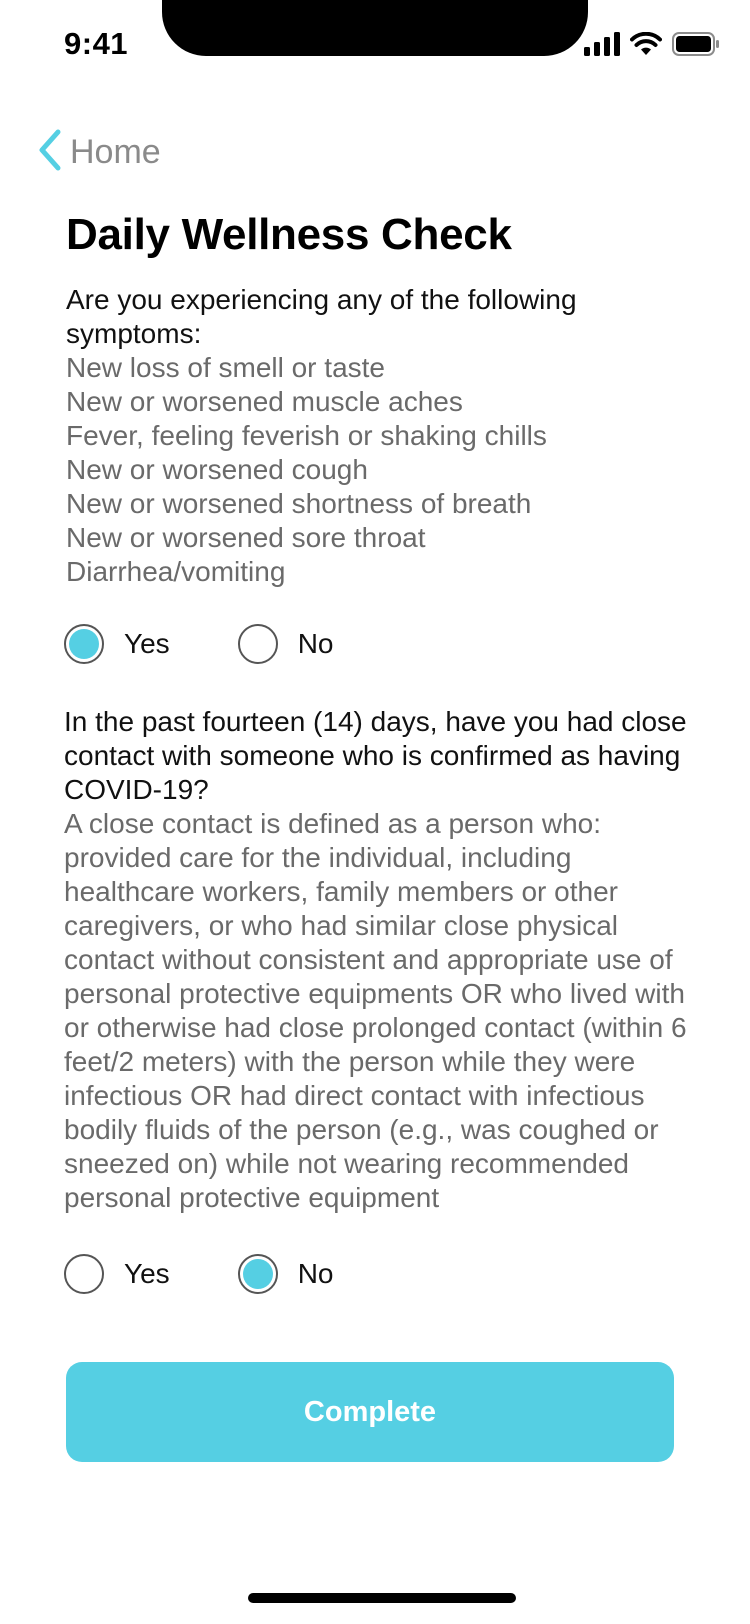  Describe the element at coordinates (646, 46) in the screenshot. I see `wifi-icon` at that location.